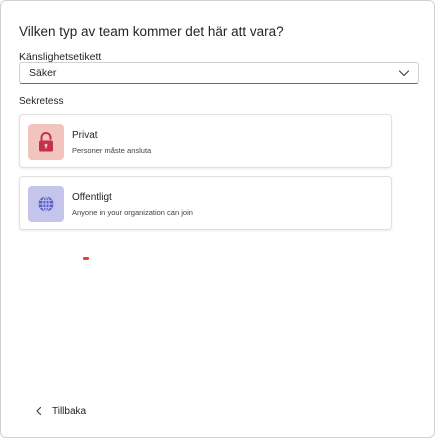 This screenshot has width=435, height=438. What do you see at coordinates (132, 212) in the screenshot?
I see `public-option-description: Anyone in your organization can join` at bounding box center [132, 212].